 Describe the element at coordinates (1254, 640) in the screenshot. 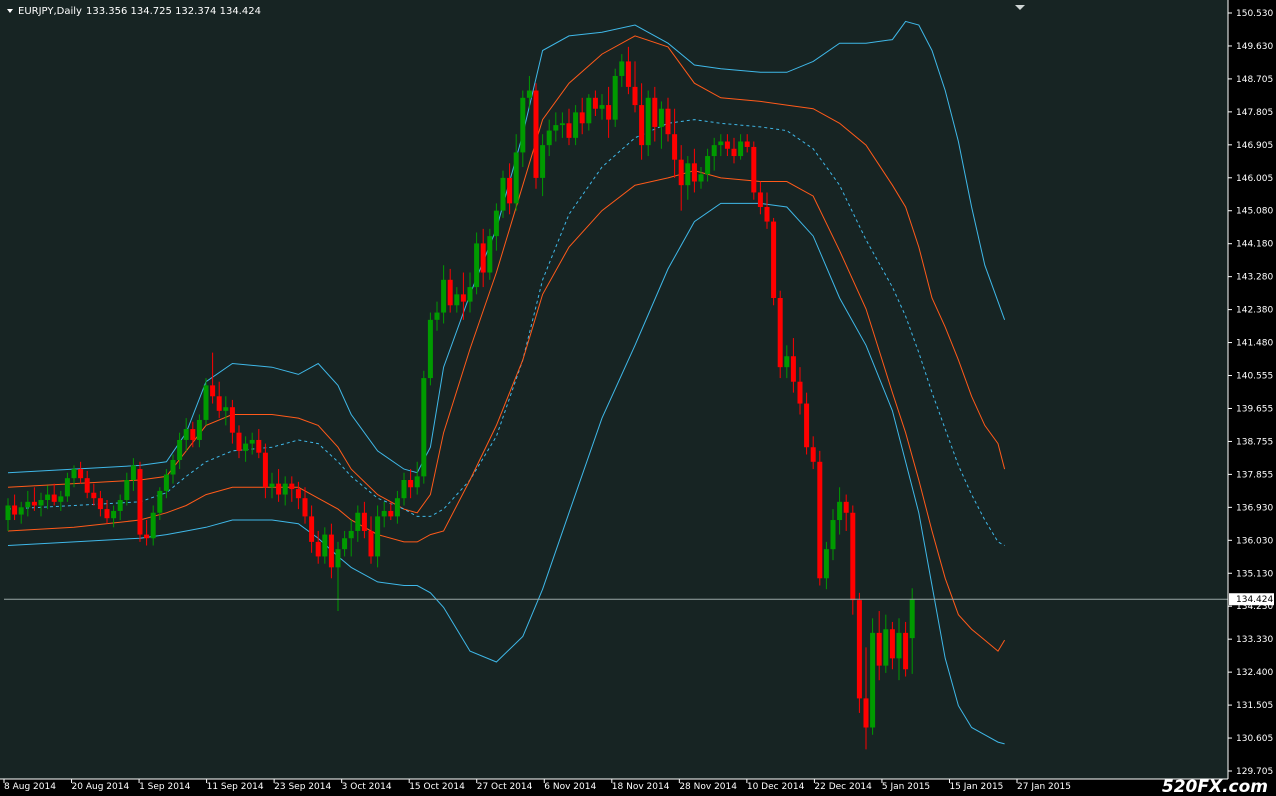

I see `y-tick-label: 133.330` at that location.